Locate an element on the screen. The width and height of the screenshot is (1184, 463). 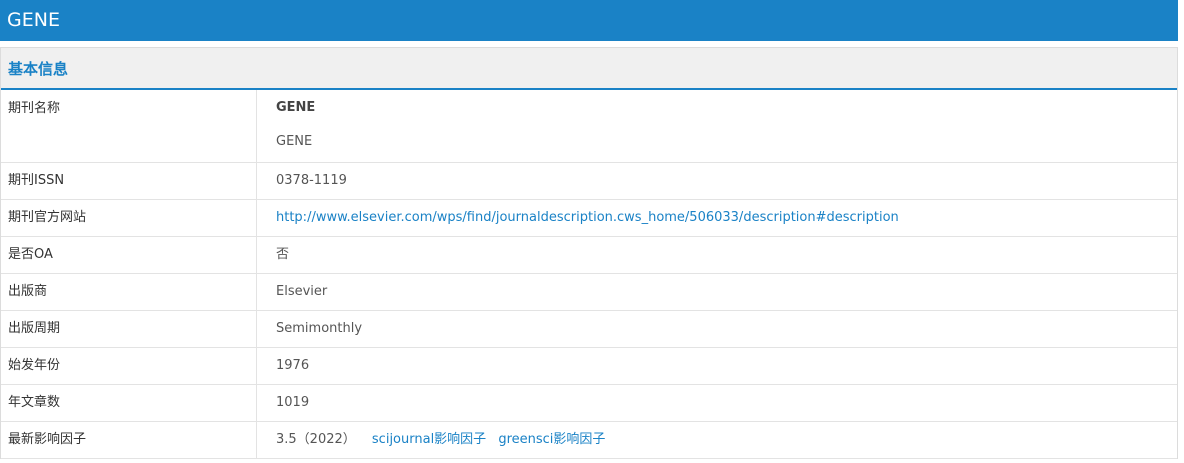
row-label-impact-factor: 最新影响因子 is located at coordinates (129, 440).